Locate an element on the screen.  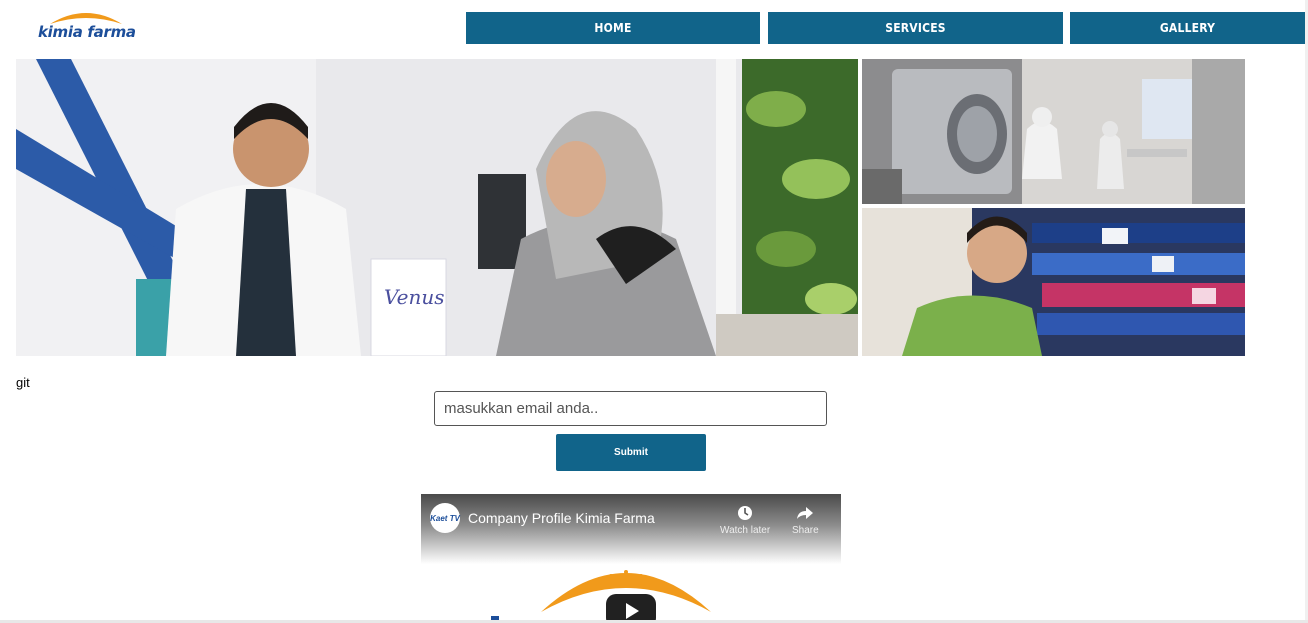
share-button: Share is located at coordinates (805, 520).